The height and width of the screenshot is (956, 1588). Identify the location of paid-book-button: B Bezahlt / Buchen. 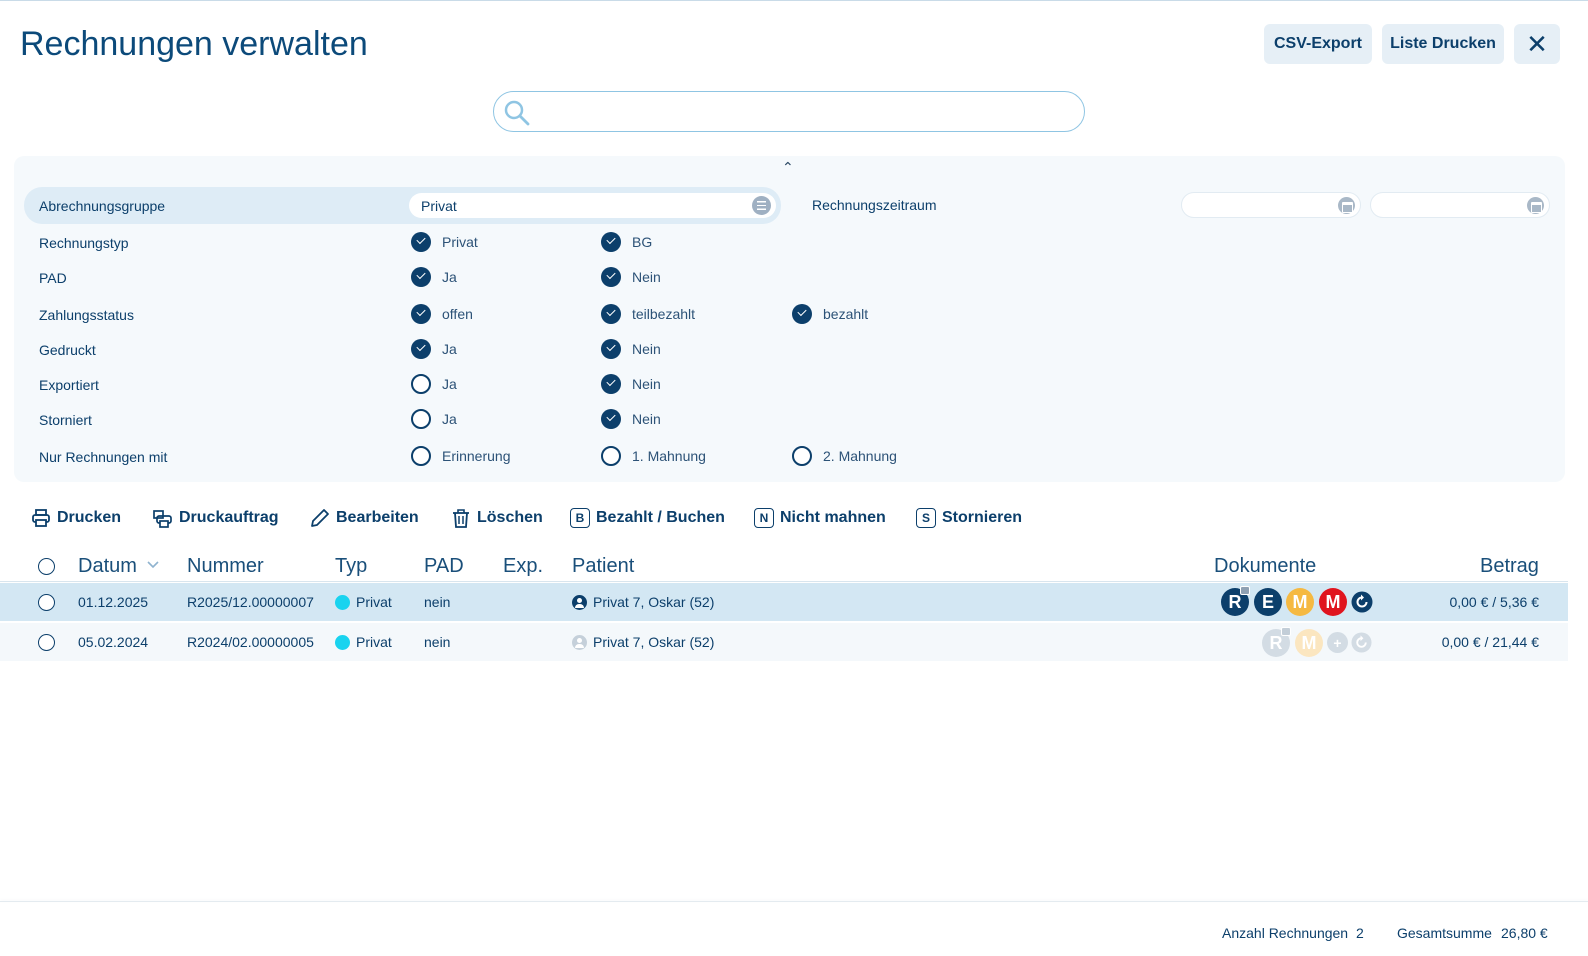
(647, 518).